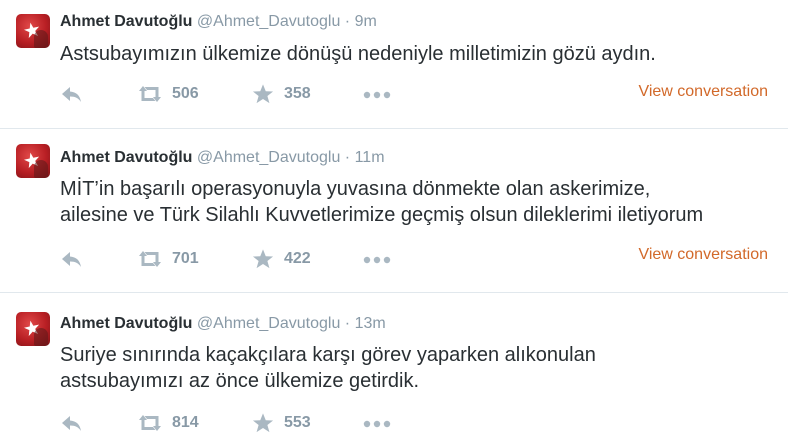  I want to click on timestamp: 13m, so click(370, 323).